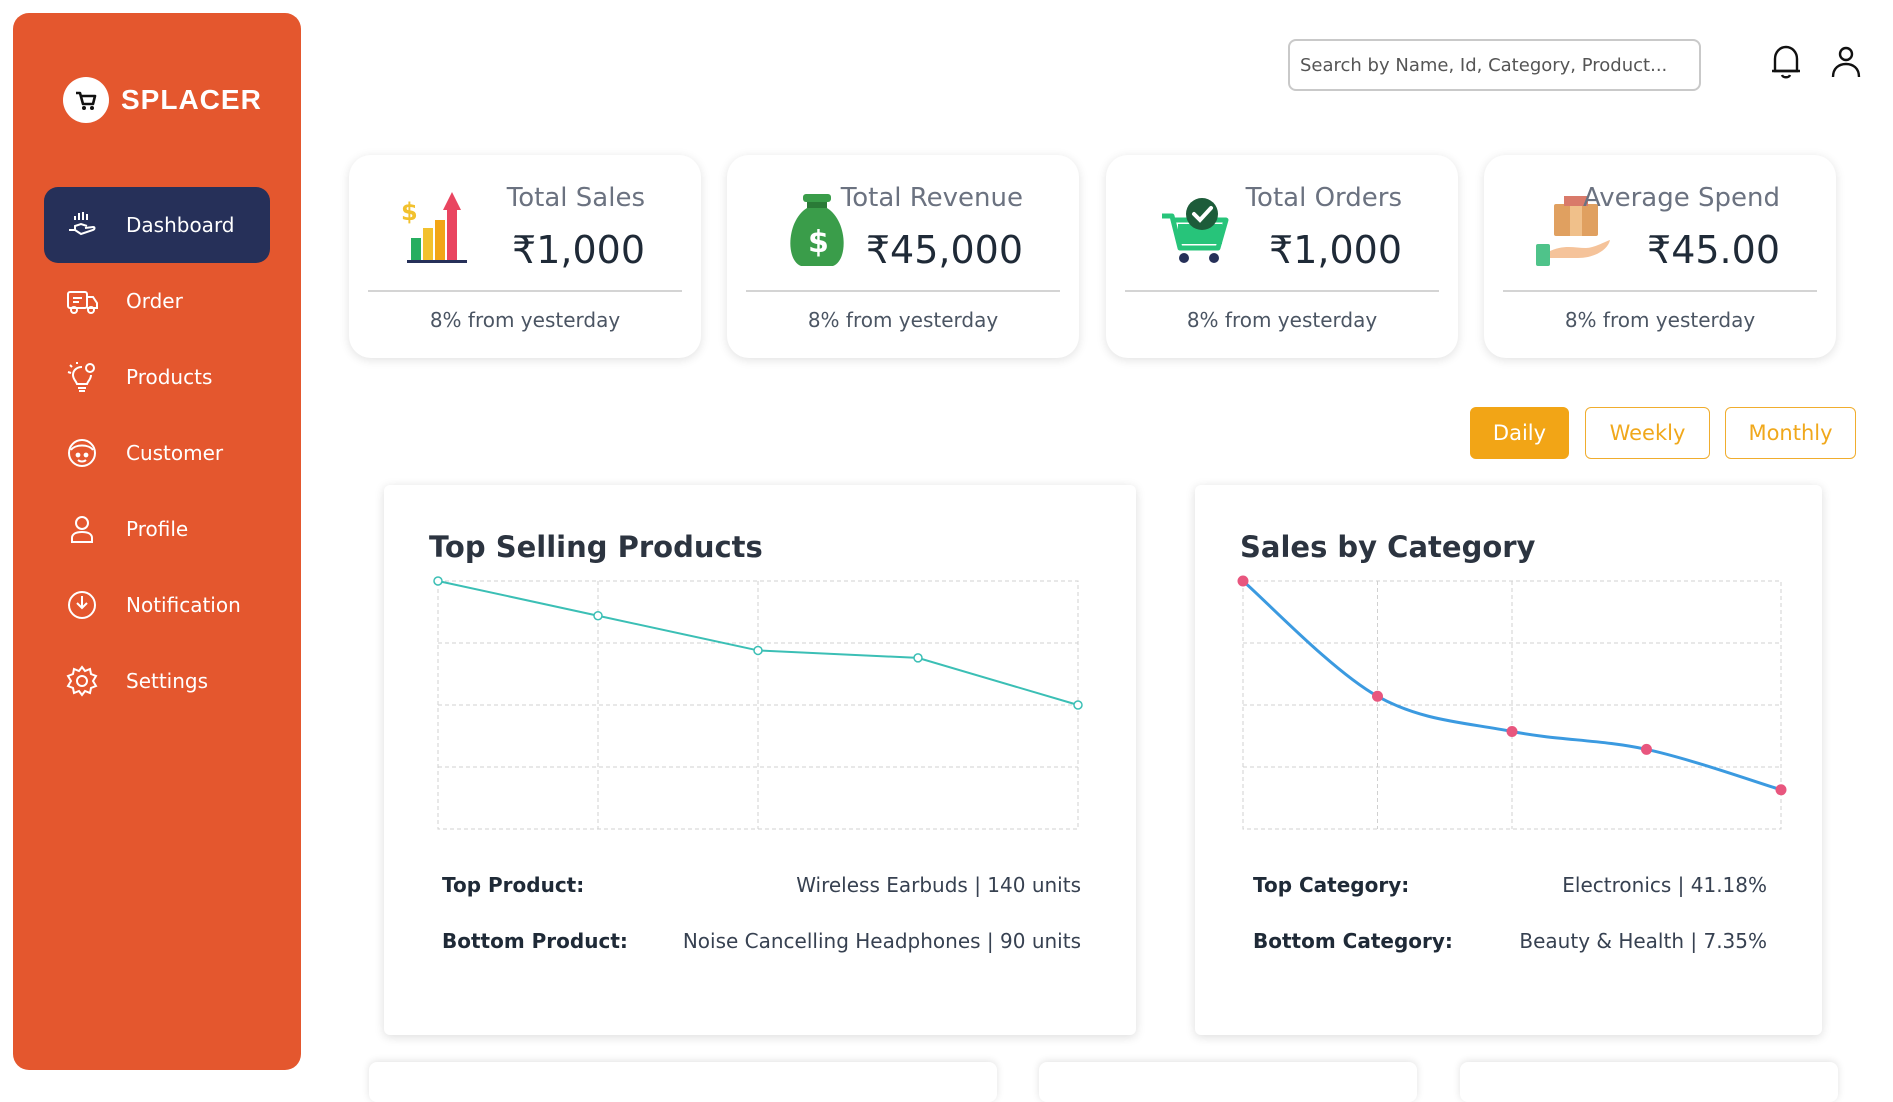  Describe the element at coordinates (1323, 198) in the screenshot. I see `stat-title: Total Orders` at that location.